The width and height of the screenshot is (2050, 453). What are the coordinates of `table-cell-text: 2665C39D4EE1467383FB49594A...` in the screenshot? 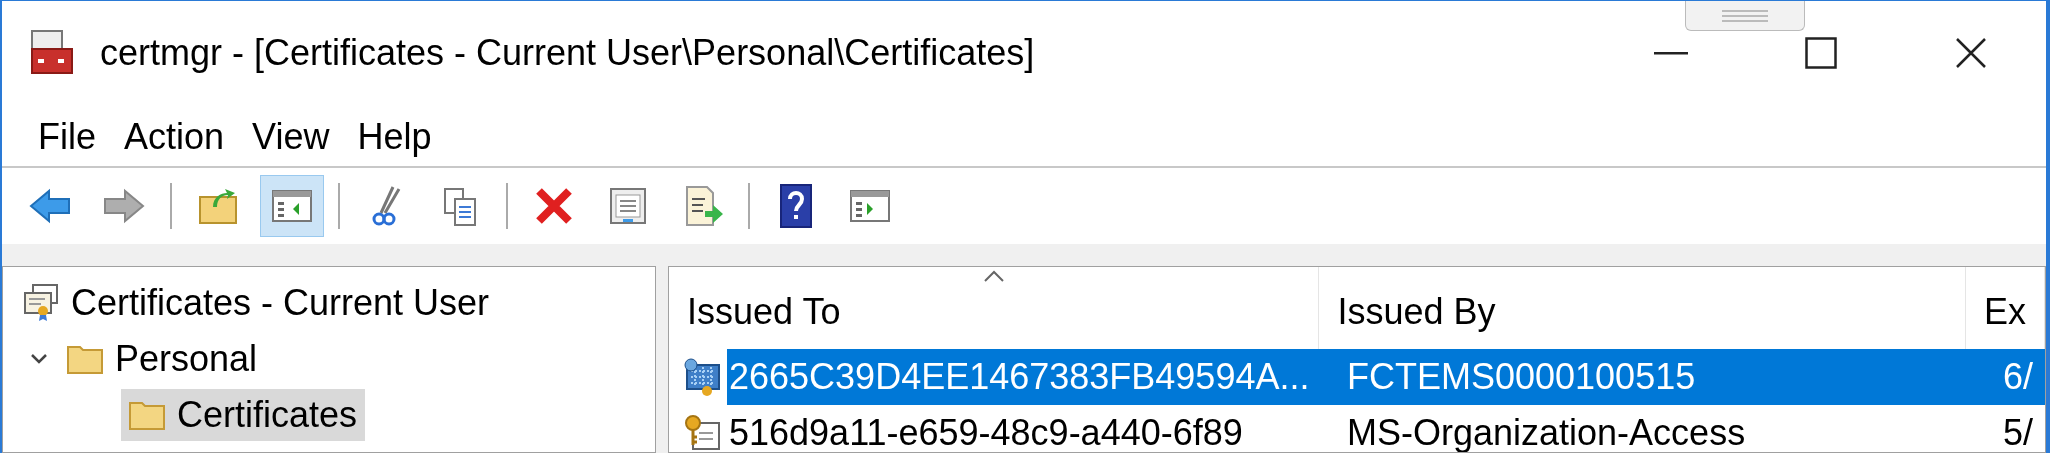 It's located at (1019, 377).